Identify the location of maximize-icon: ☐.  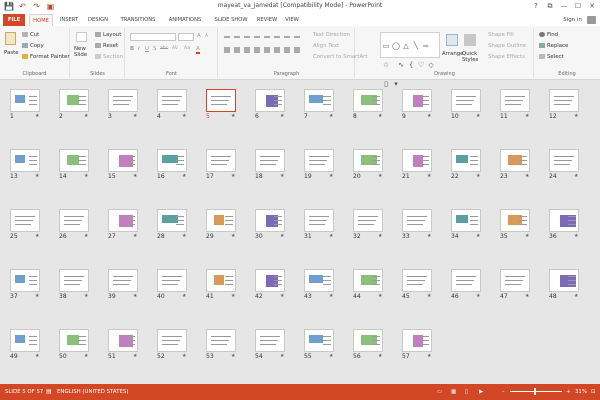
(578, 6).